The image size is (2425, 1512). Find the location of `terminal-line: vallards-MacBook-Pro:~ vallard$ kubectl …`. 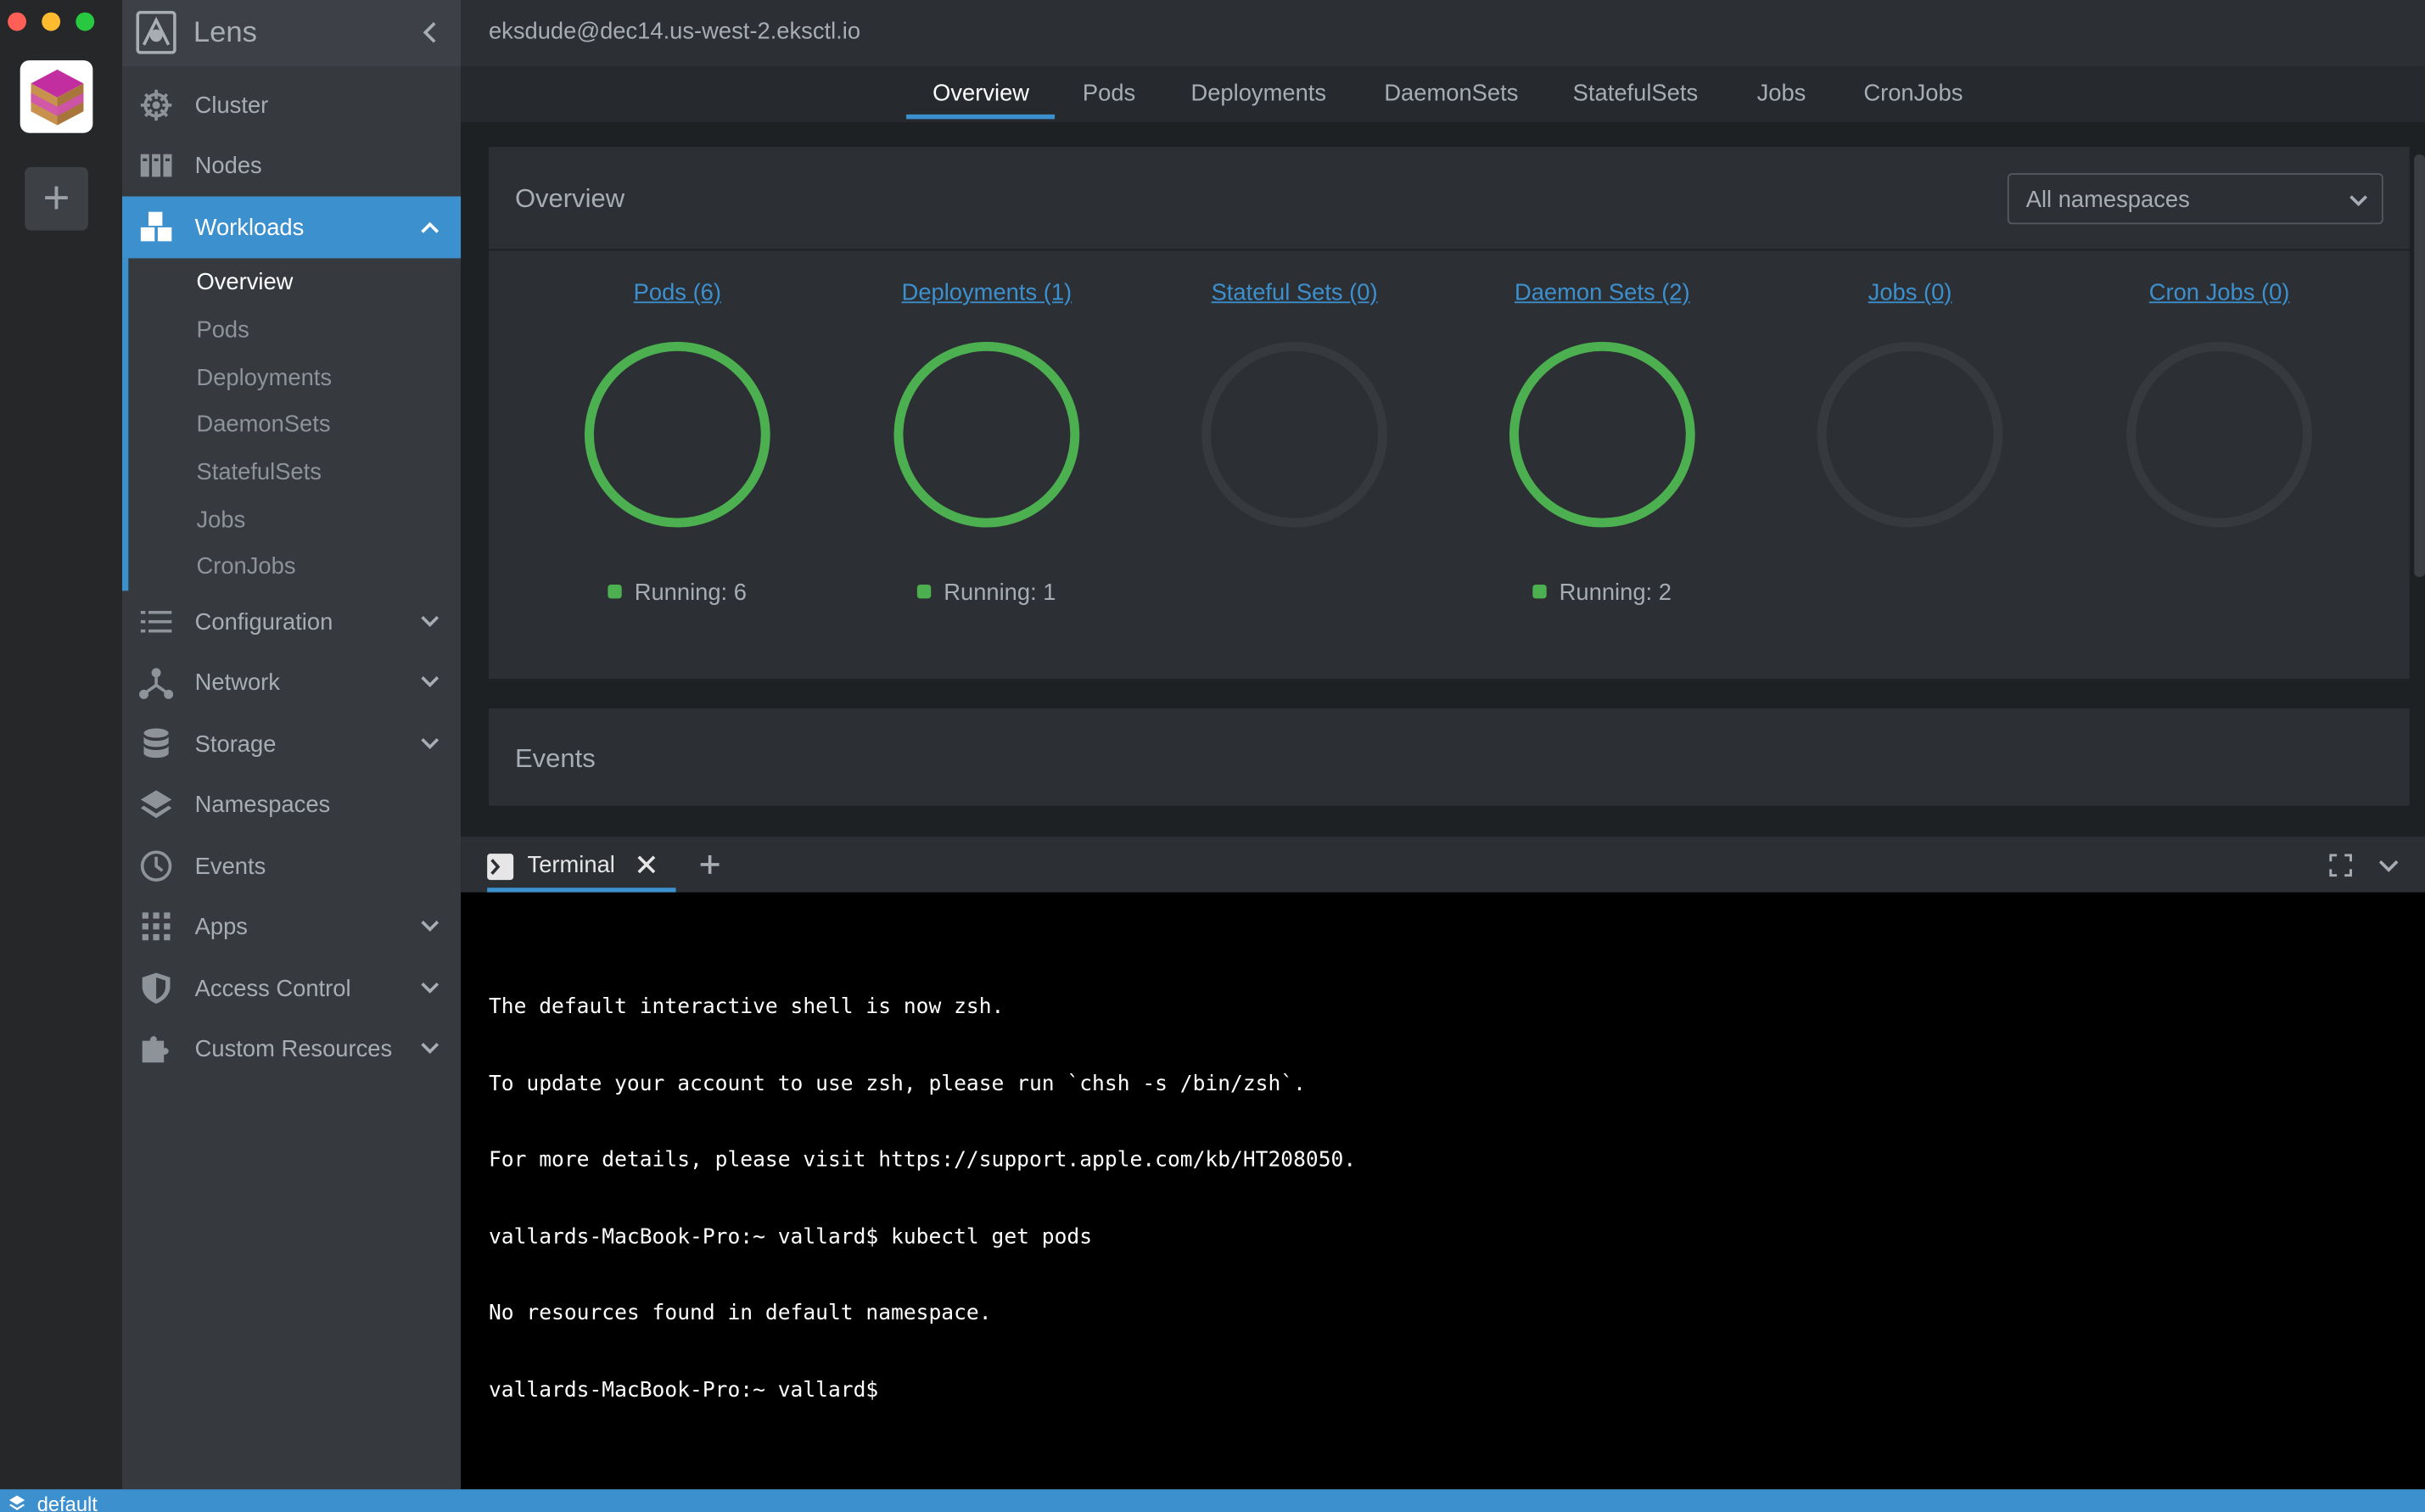

terminal-line: vallards-MacBook-Pro:~ vallard$ kubectl … is located at coordinates (790, 1237).